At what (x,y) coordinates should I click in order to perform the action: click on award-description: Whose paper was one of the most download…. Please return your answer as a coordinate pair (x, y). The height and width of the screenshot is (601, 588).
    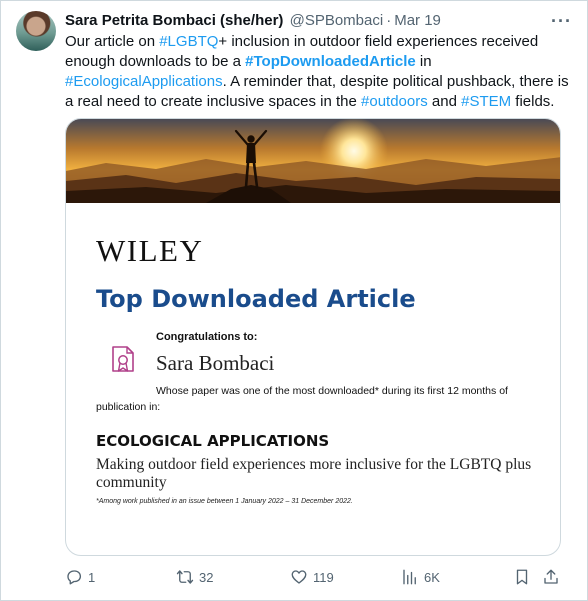
    Looking at the image, I should click on (332, 391).